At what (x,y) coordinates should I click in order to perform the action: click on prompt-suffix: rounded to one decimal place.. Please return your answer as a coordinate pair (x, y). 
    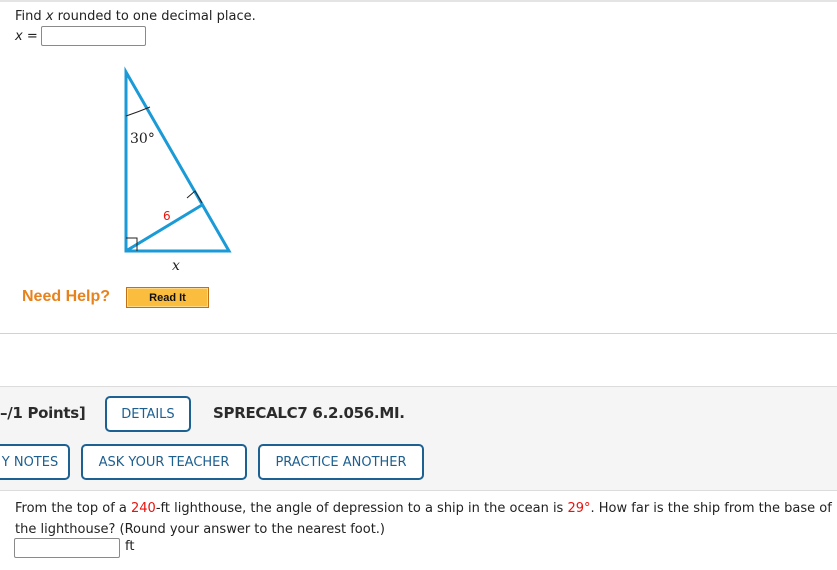
    Looking at the image, I should click on (154, 16).